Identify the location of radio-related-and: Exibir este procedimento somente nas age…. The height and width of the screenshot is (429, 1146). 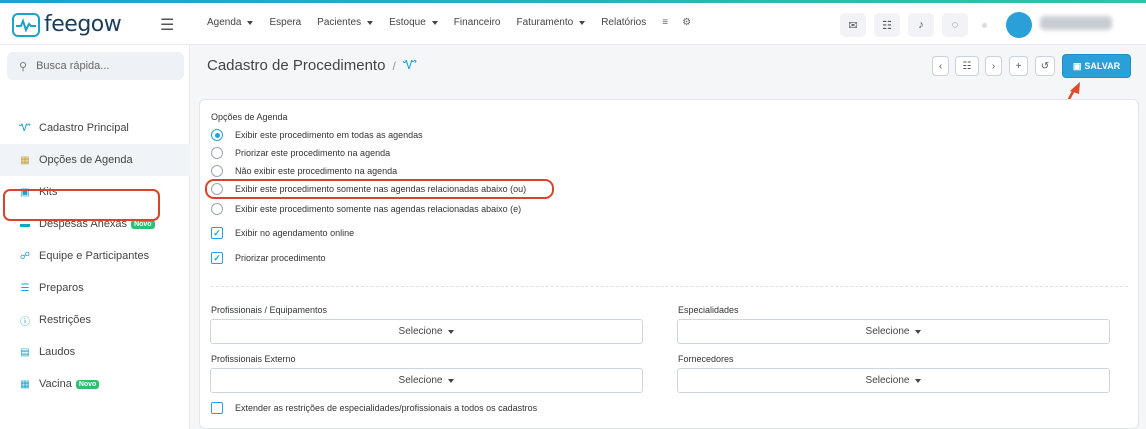
(366, 209).